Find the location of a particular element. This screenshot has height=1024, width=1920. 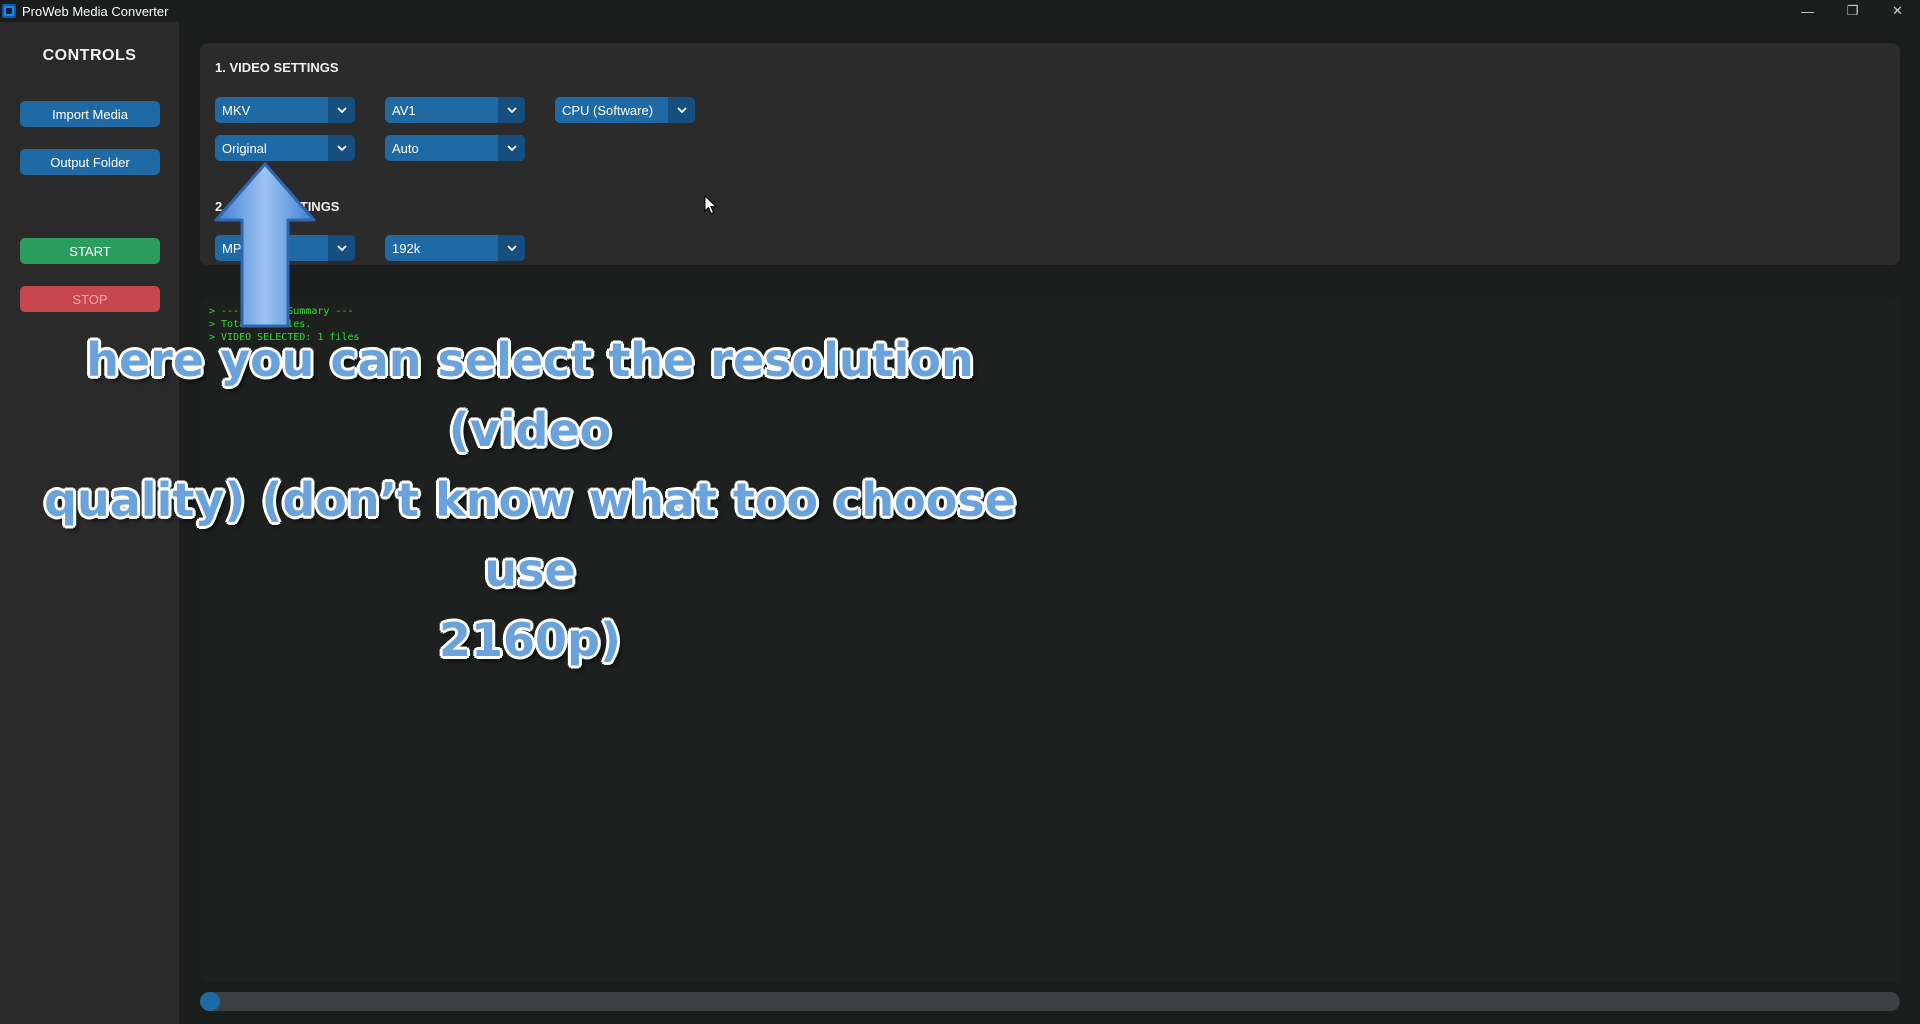

audio-bitrate-dropdown: 192k is located at coordinates (455, 248).